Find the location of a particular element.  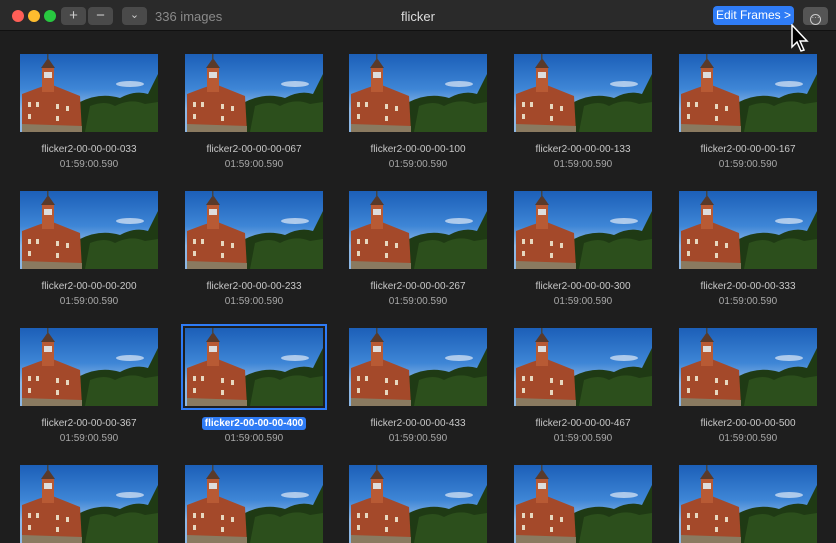

image-grid-item: flicker2-00-00-00-300 01:59:00.590 is located at coordinates (583, 249).